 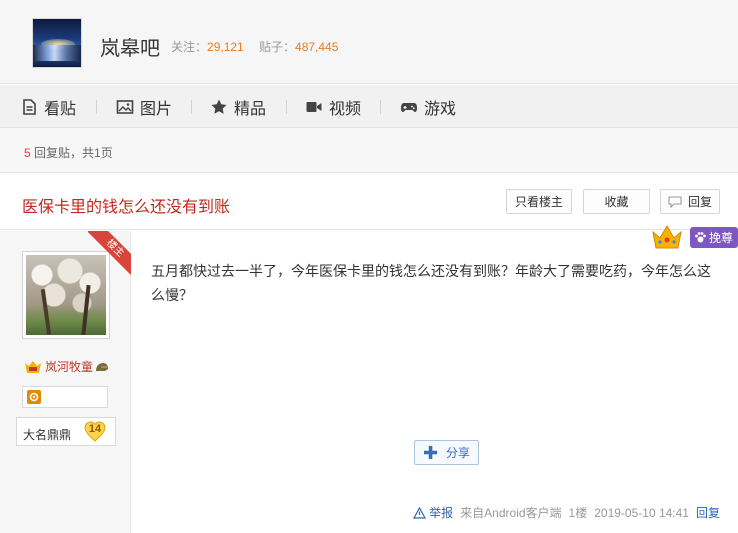 What do you see at coordinates (708, 512) in the screenshot?
I see `post-reply-link: 回复` at bounding box center [708, 512].